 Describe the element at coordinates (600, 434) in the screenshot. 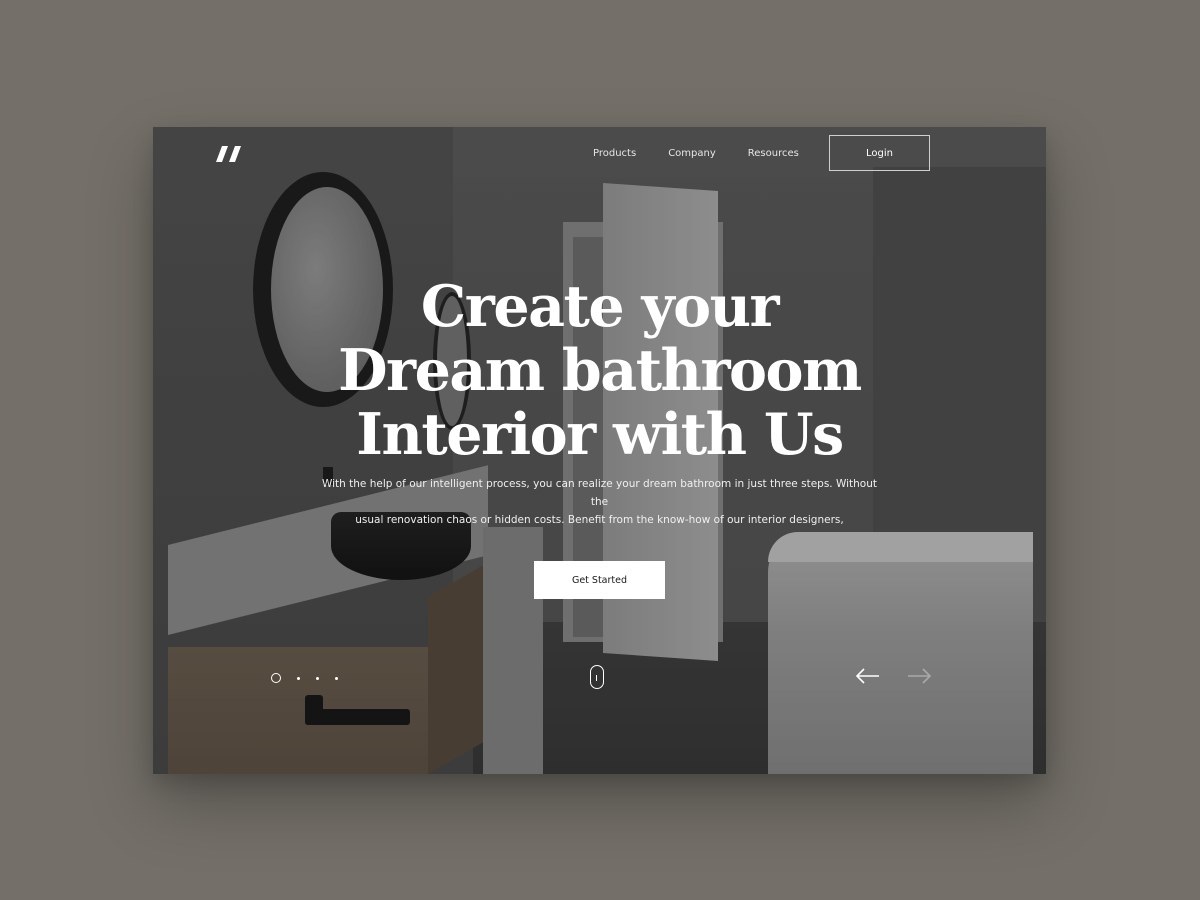

I see `hero-title-line: Interior with Us` at that location.